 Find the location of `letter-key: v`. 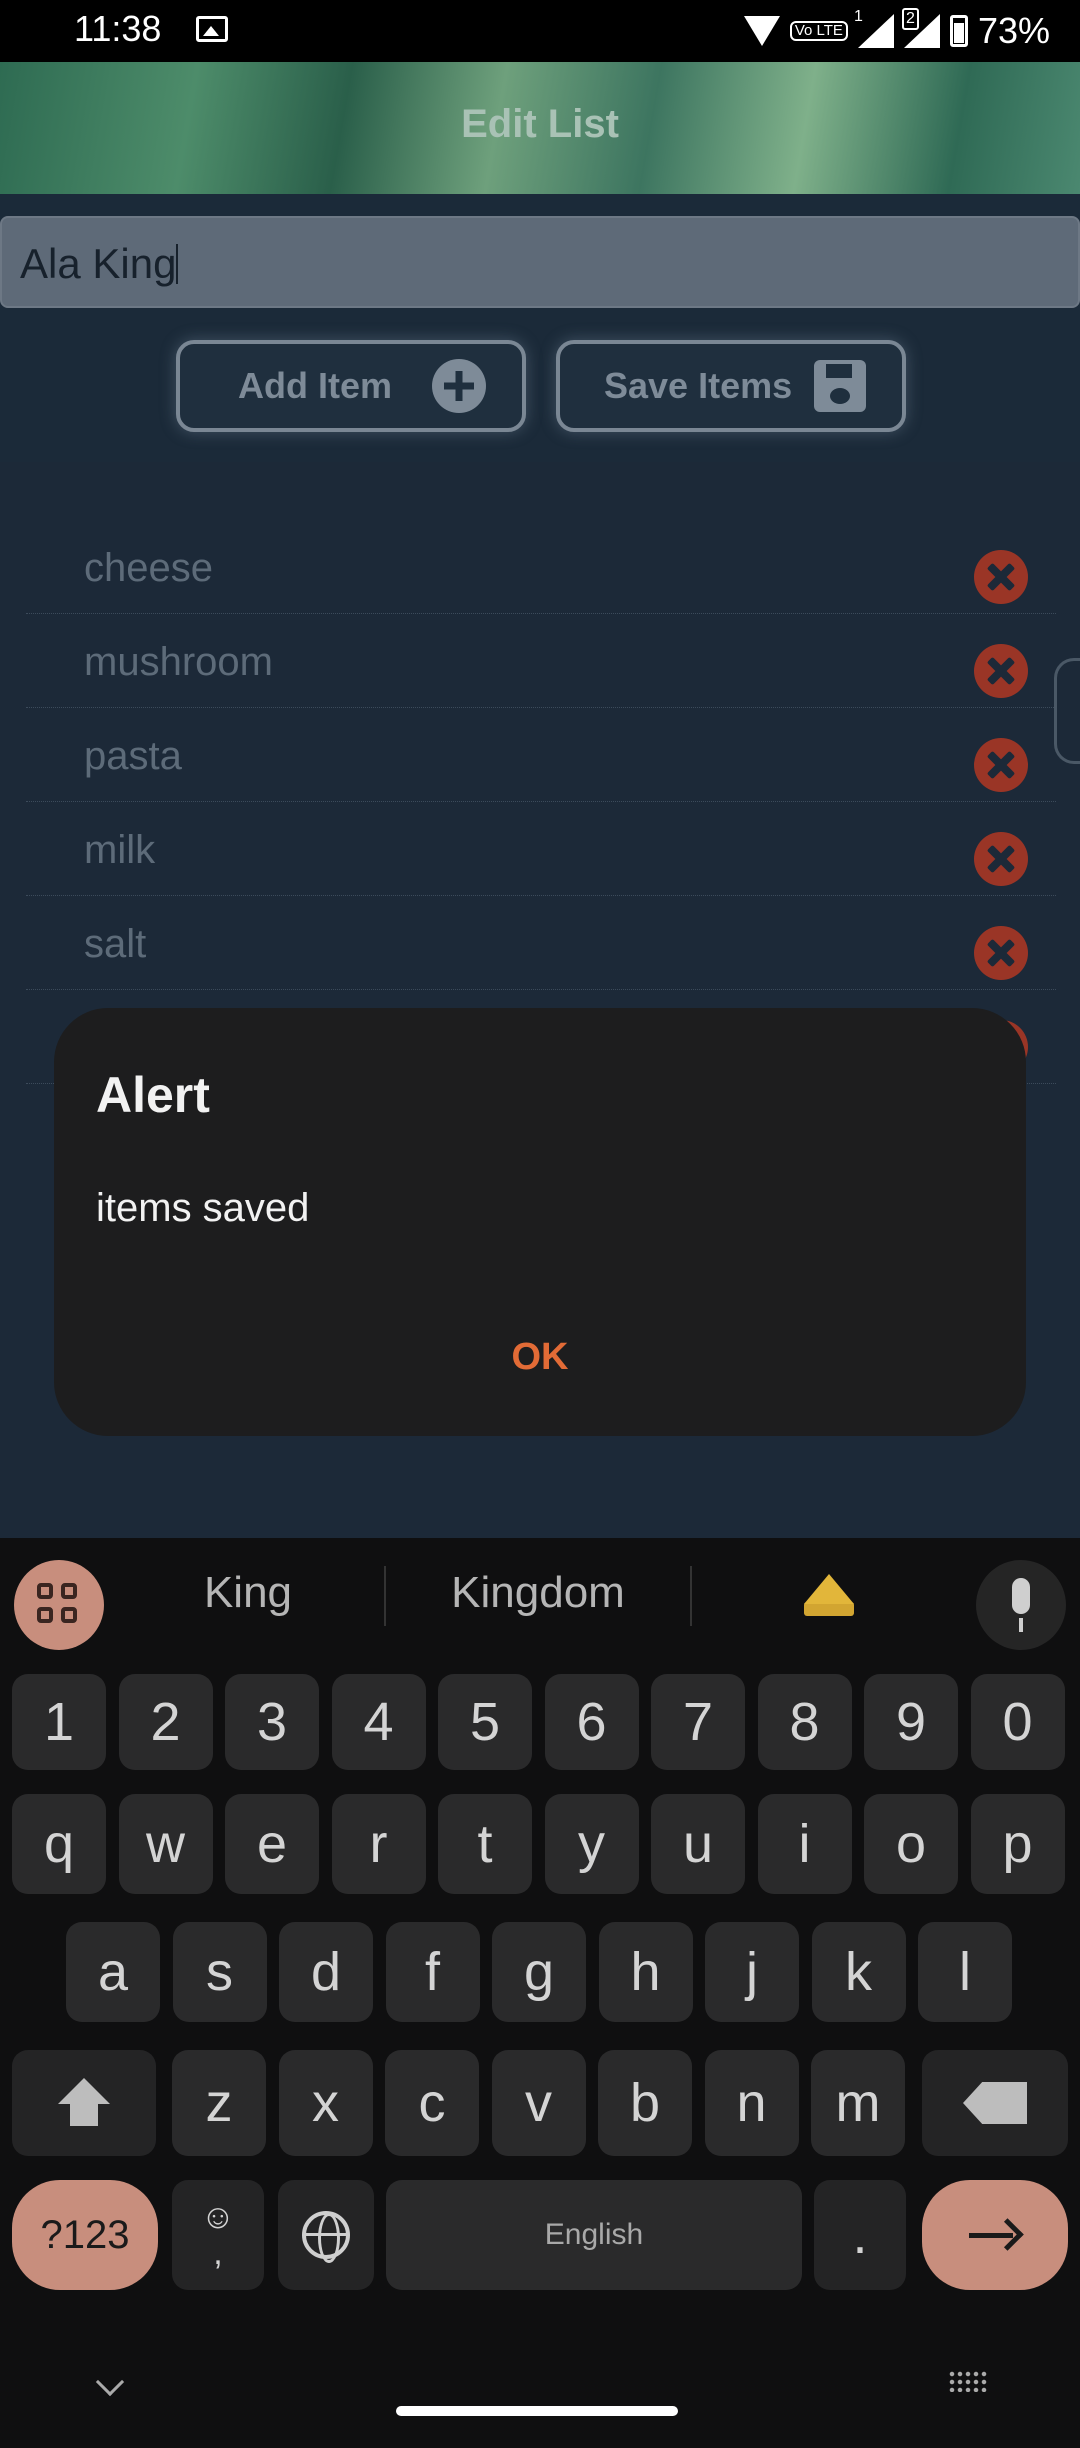

letter-key: v is located at coordinates (538, 2103).